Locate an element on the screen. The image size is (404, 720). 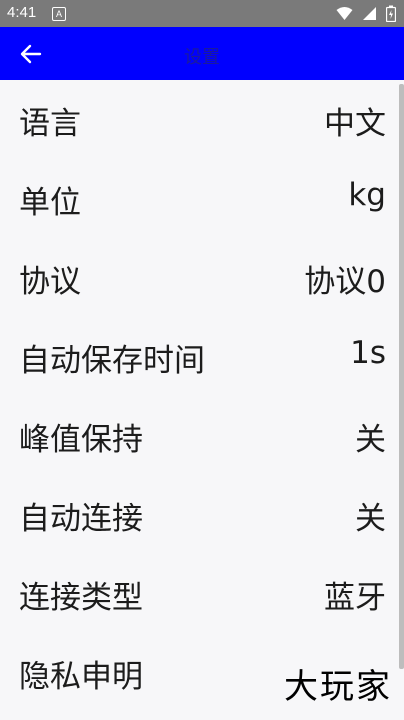
signal-icon is located at coordinates (369, 13).